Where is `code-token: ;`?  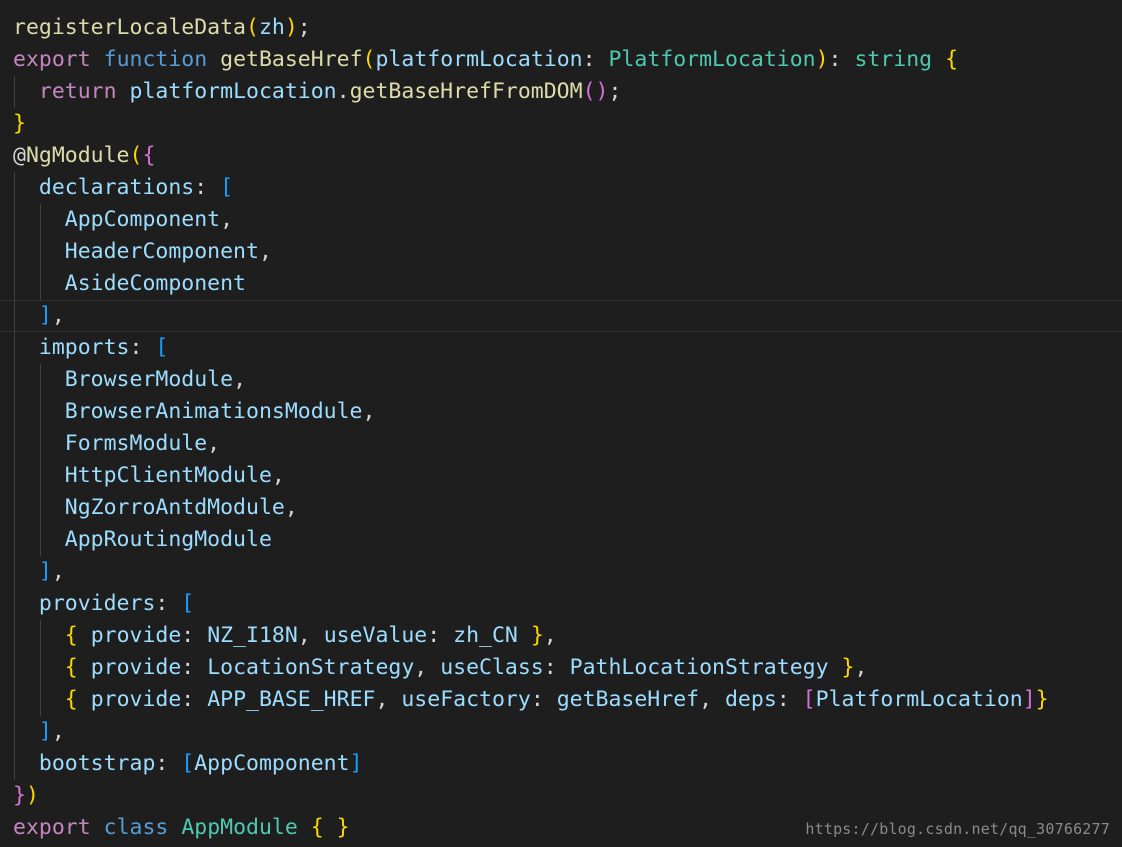 code-token: ; is located at coordinates (304, 27).